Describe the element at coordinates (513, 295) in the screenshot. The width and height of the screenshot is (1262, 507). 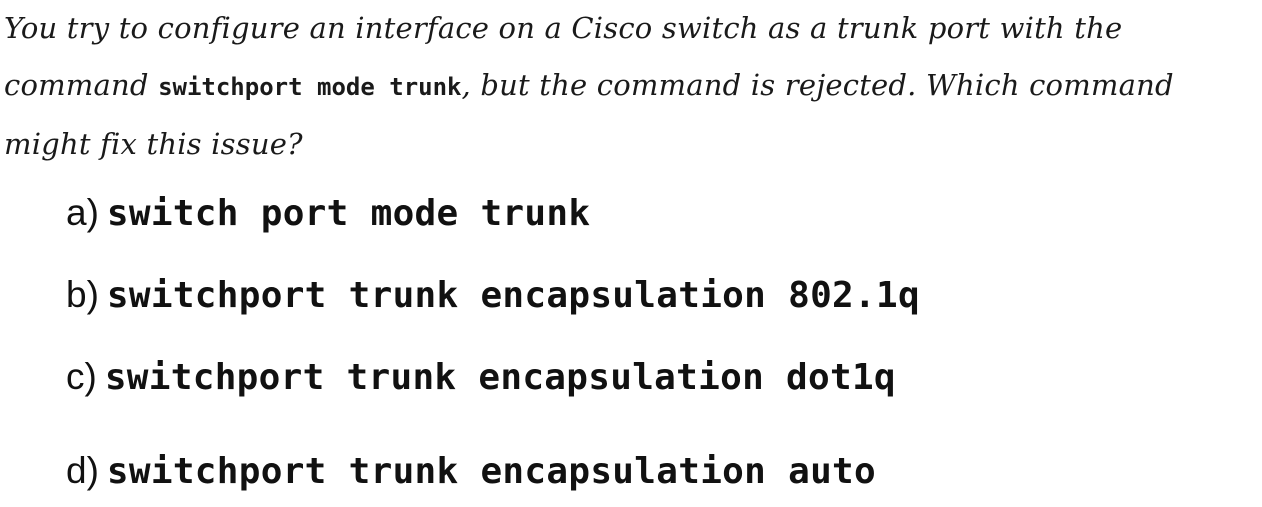
I see `option-command: switchport trunk encapsulation 802.1q` at that location.